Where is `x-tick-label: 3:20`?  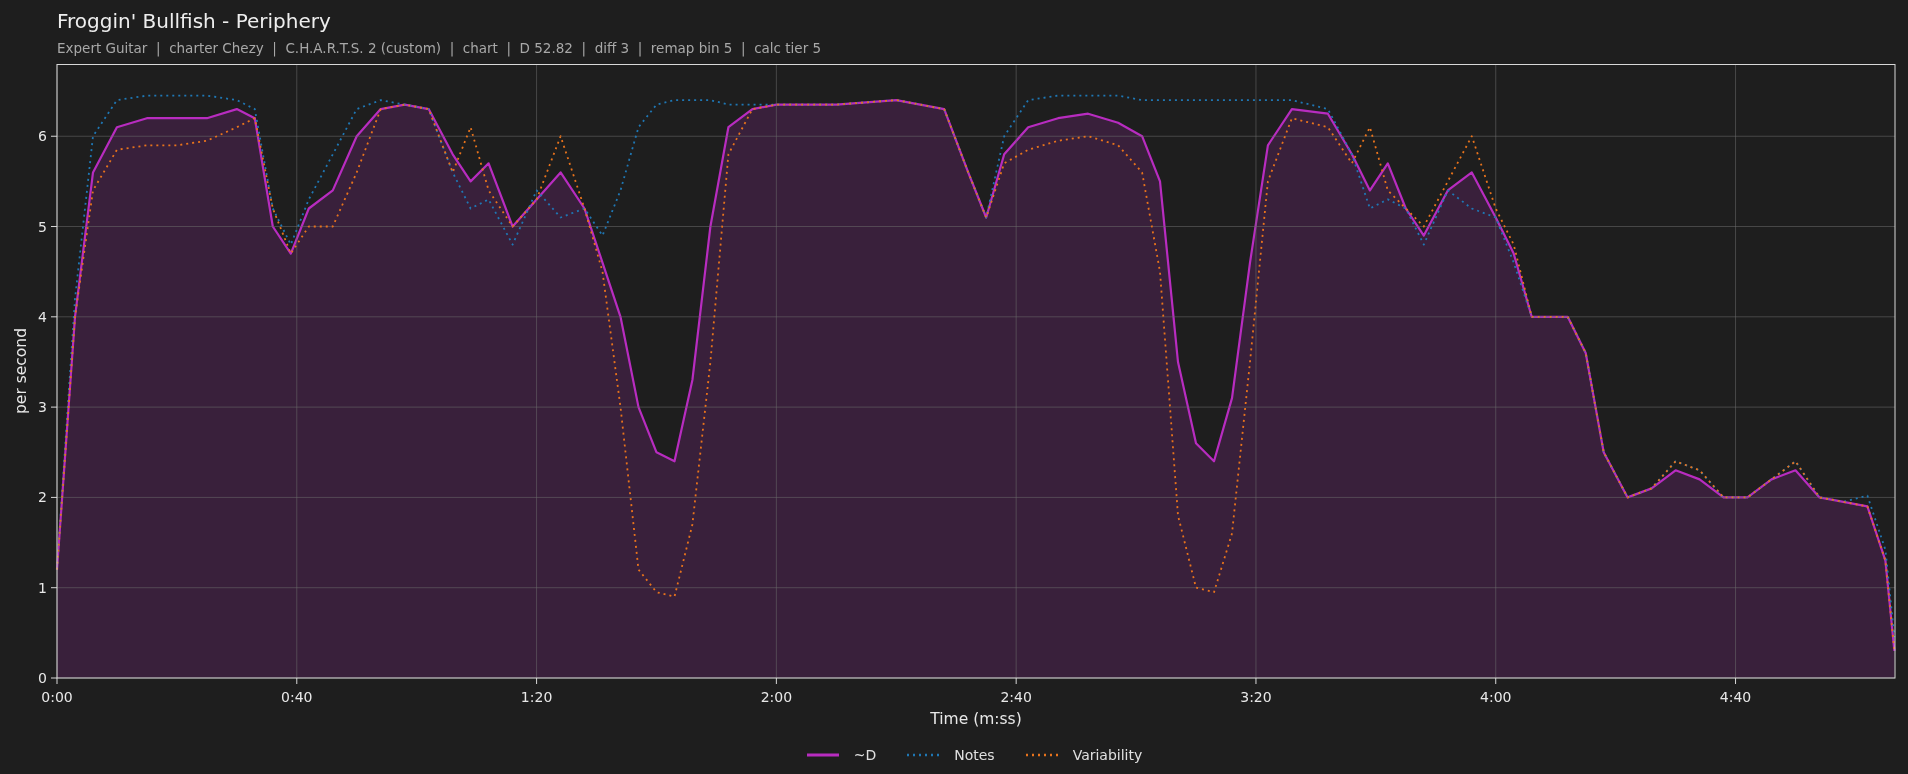 x-tick-label: 3:20 is located at coordinates (1256, 697).